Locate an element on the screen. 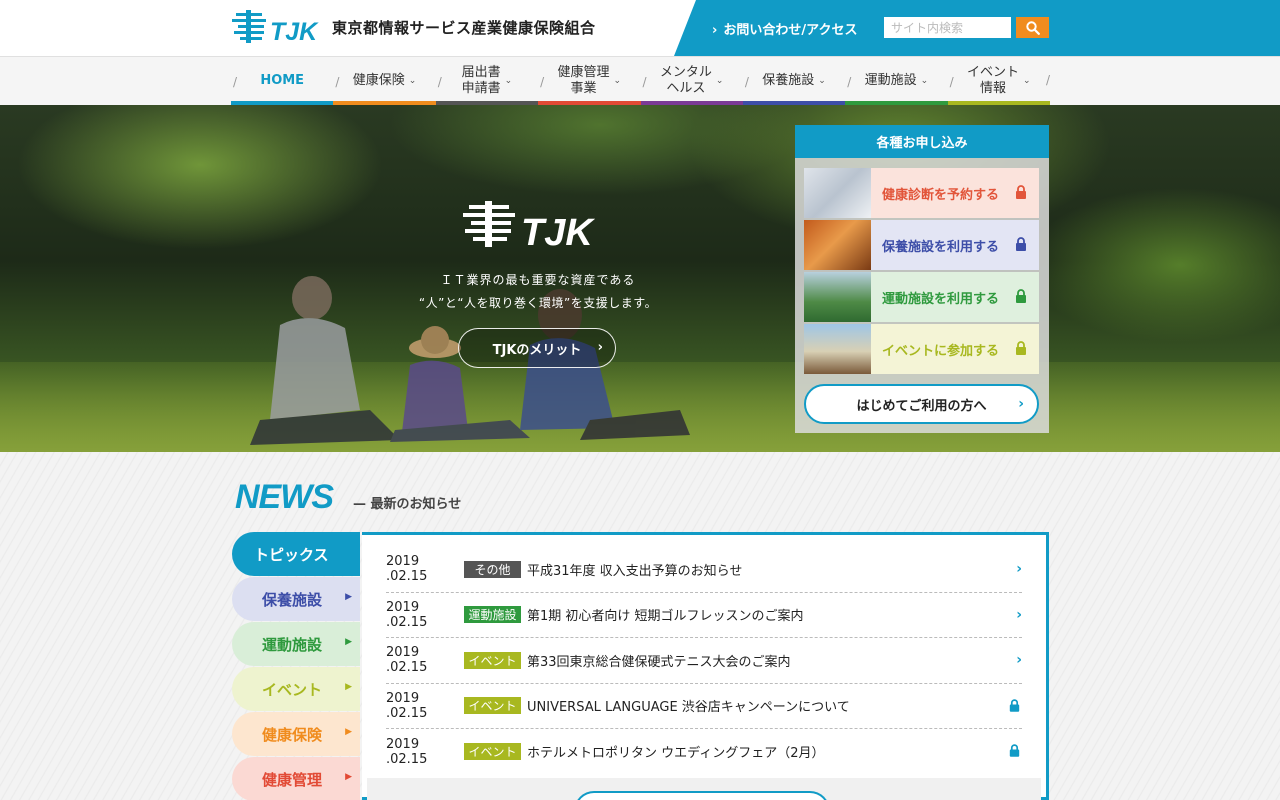  nav-item-3: / 健康管理 事業 ⌄ is located at coordinates (589, 81).